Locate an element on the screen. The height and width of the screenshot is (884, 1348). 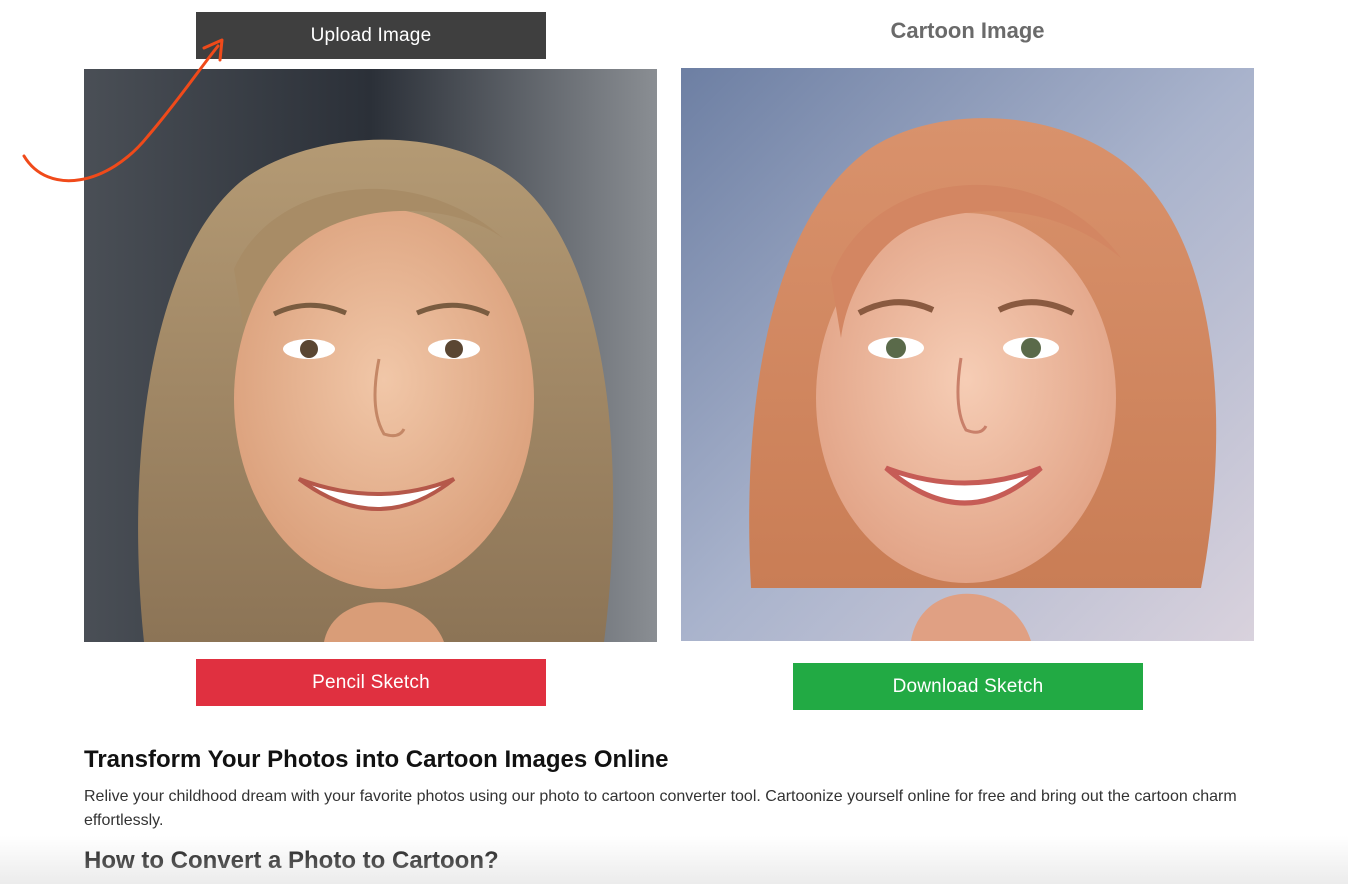
curved-arrow-icon is located at coordinates (123, 110).